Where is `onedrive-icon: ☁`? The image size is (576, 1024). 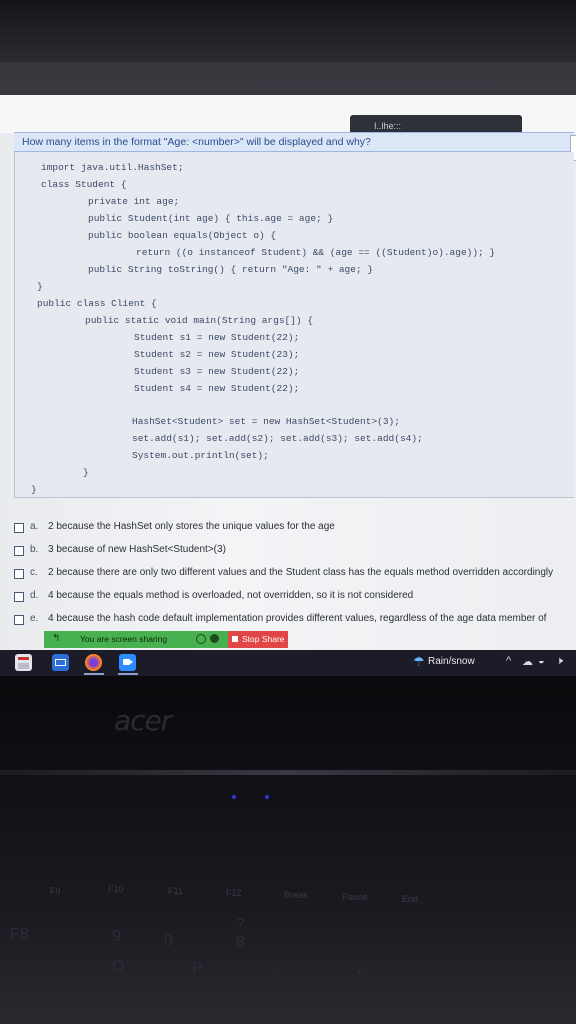
onedrive-icon: ☁ is located at coordinates (527, 661).